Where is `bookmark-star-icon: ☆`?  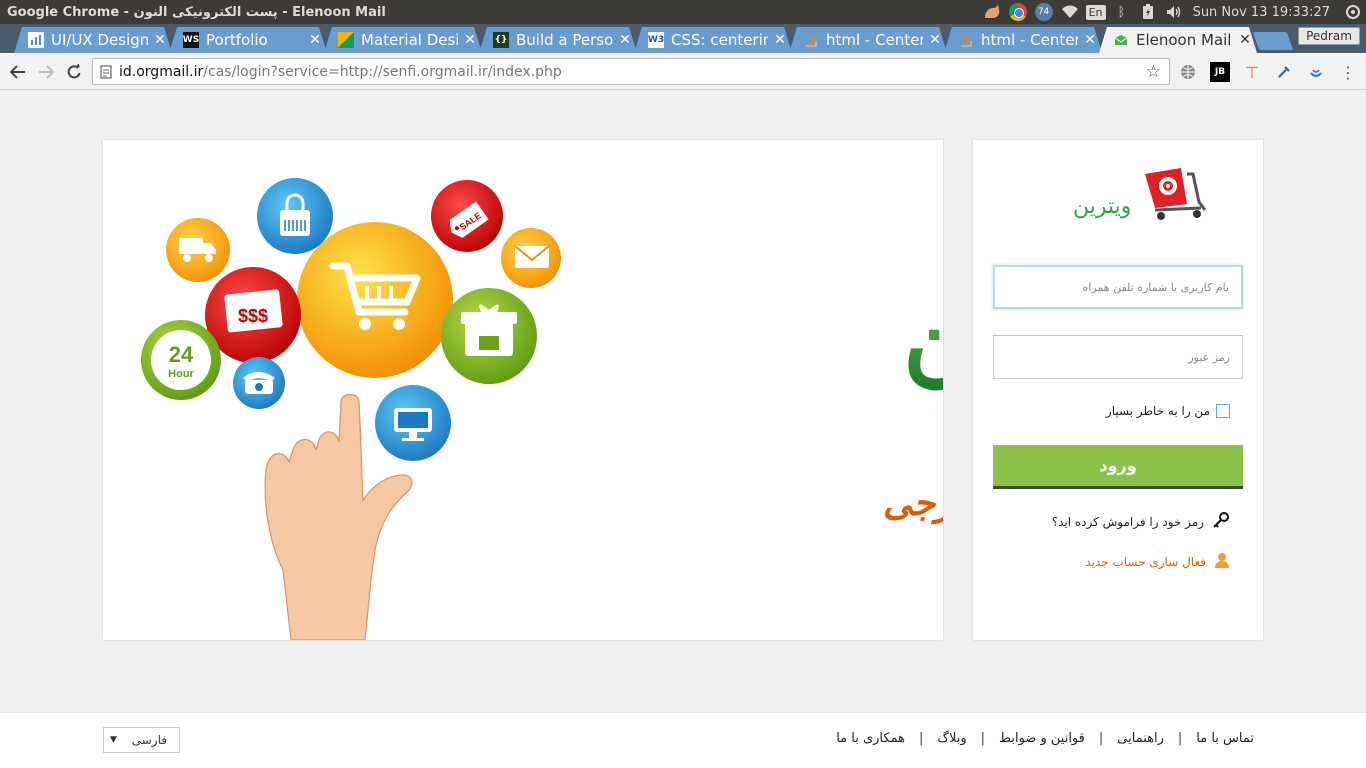 bookmark-star-icon: ☆ is located at coordinates (1153, 72).